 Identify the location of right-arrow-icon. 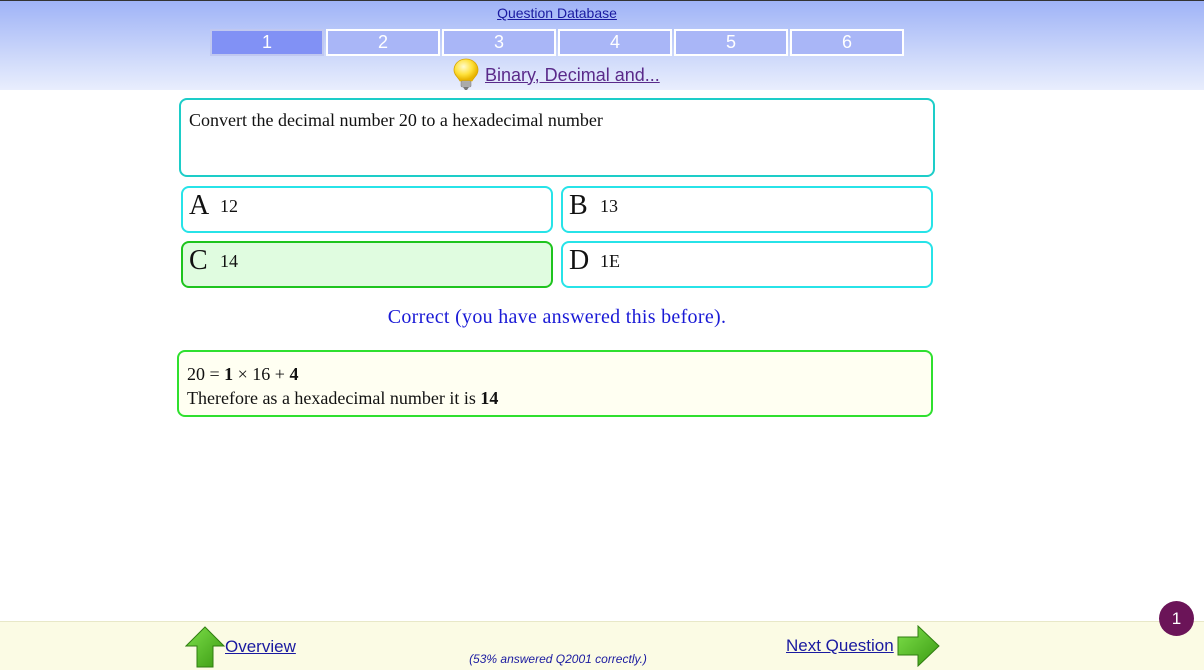
(918, 646).